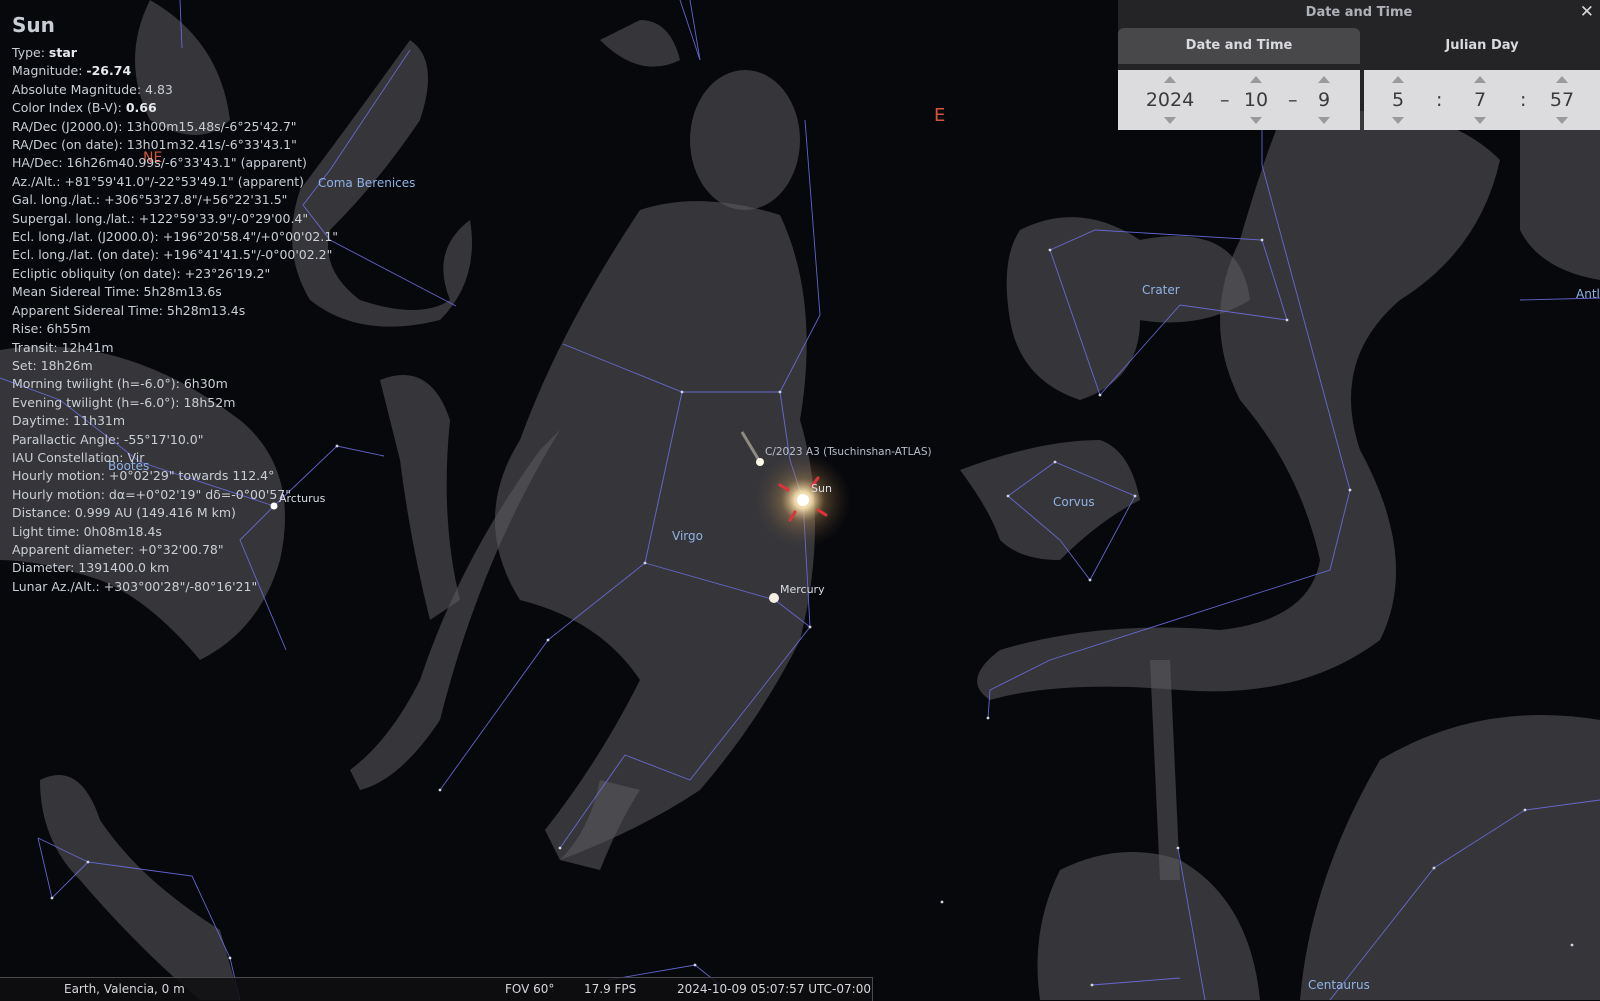 The image size is (1600, 1001). What do you see at coordinates (1256, 120) in the screenshot?
I see `month-down-icon` at bounding box center [1256, 120].